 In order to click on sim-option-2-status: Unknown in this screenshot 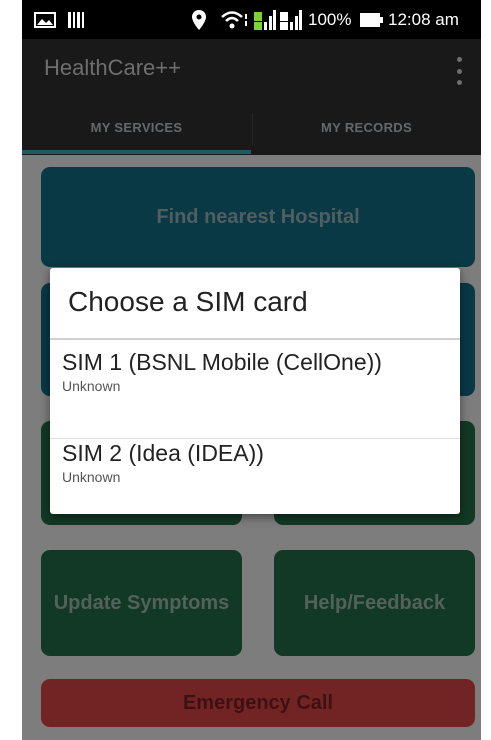, I will do `click(91, 477)`.